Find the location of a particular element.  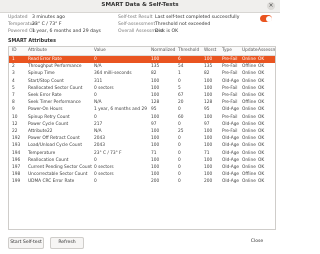

temperature-row: Temperature23° C / 73° F is located at coordinates (35, 24).